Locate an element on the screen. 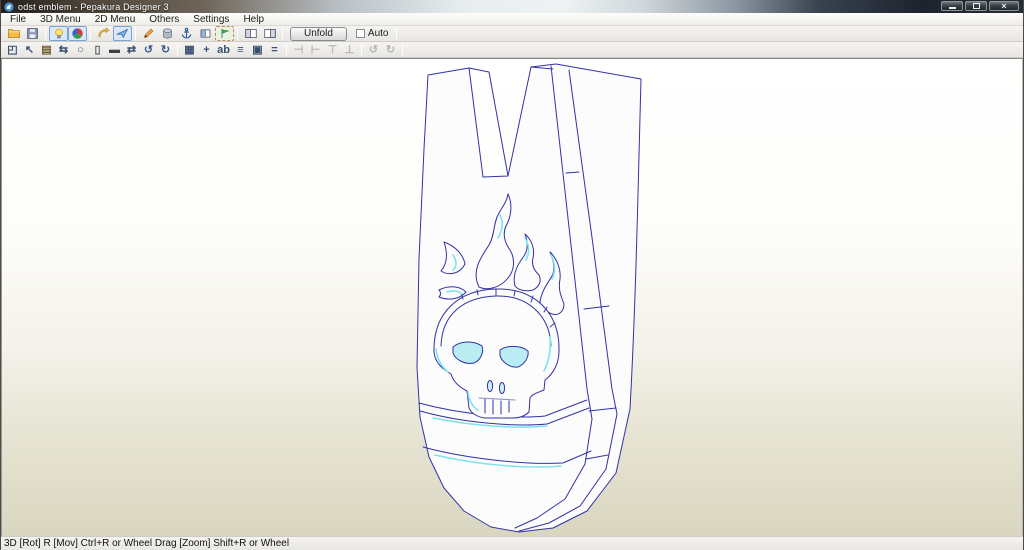  menu-others: Others is located at coordinates (164, 19).